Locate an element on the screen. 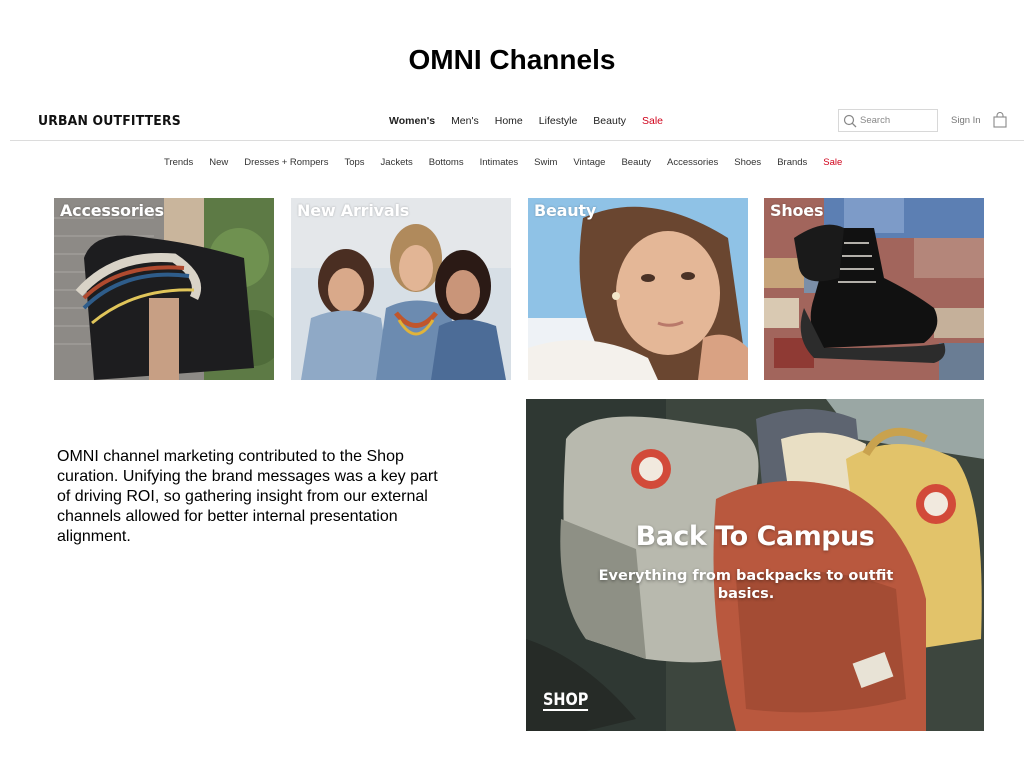 The width and height of the screenshot is (1024, 768). nav-lifestyle: Lifestyle is located at coordinates (558, 121).